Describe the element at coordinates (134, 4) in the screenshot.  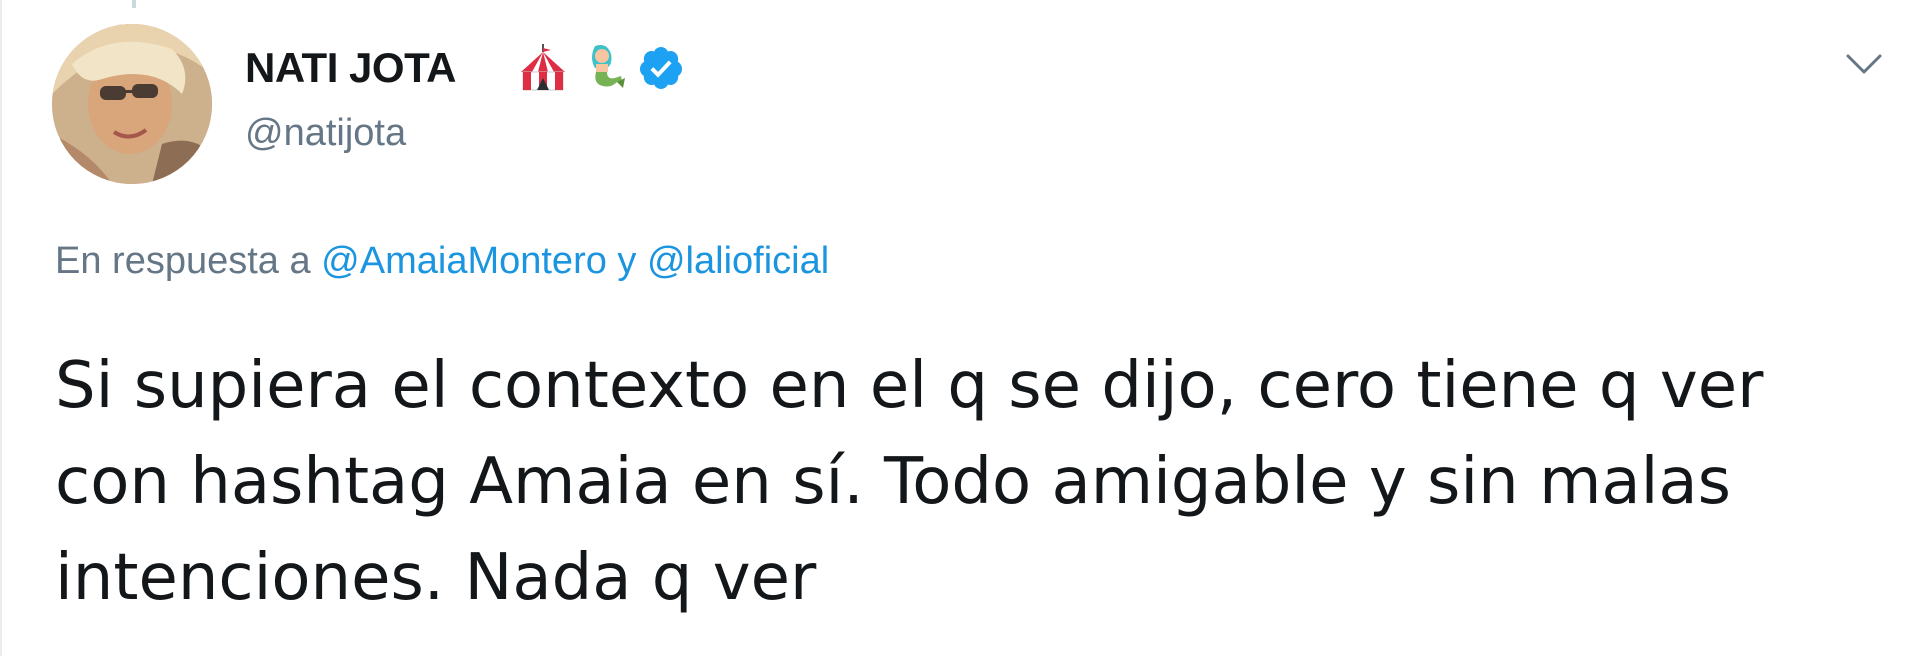
I see `thread-connector` at that location.